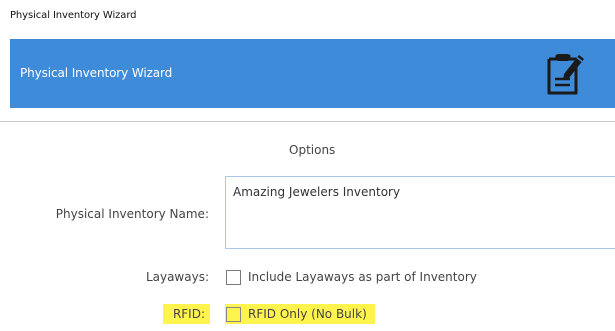 Image resolution: width=615 pixels, height=331 pixels. I want to click on rfid-checkbox, so click(233, 314).